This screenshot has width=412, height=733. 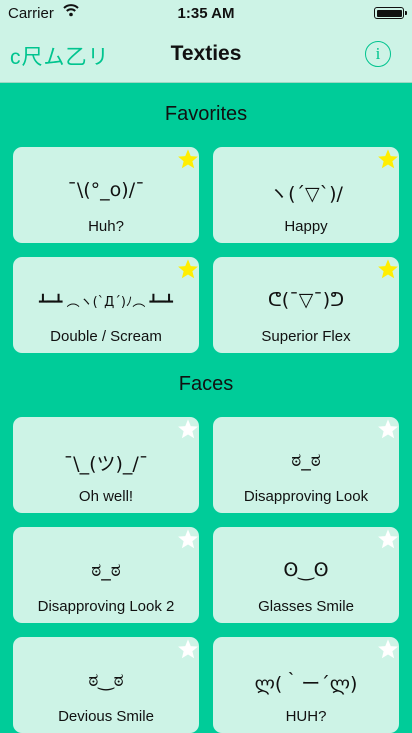 I want to click on texty-card: ಠ‿ಠ Devious Smile, so click(x=106, y=685).